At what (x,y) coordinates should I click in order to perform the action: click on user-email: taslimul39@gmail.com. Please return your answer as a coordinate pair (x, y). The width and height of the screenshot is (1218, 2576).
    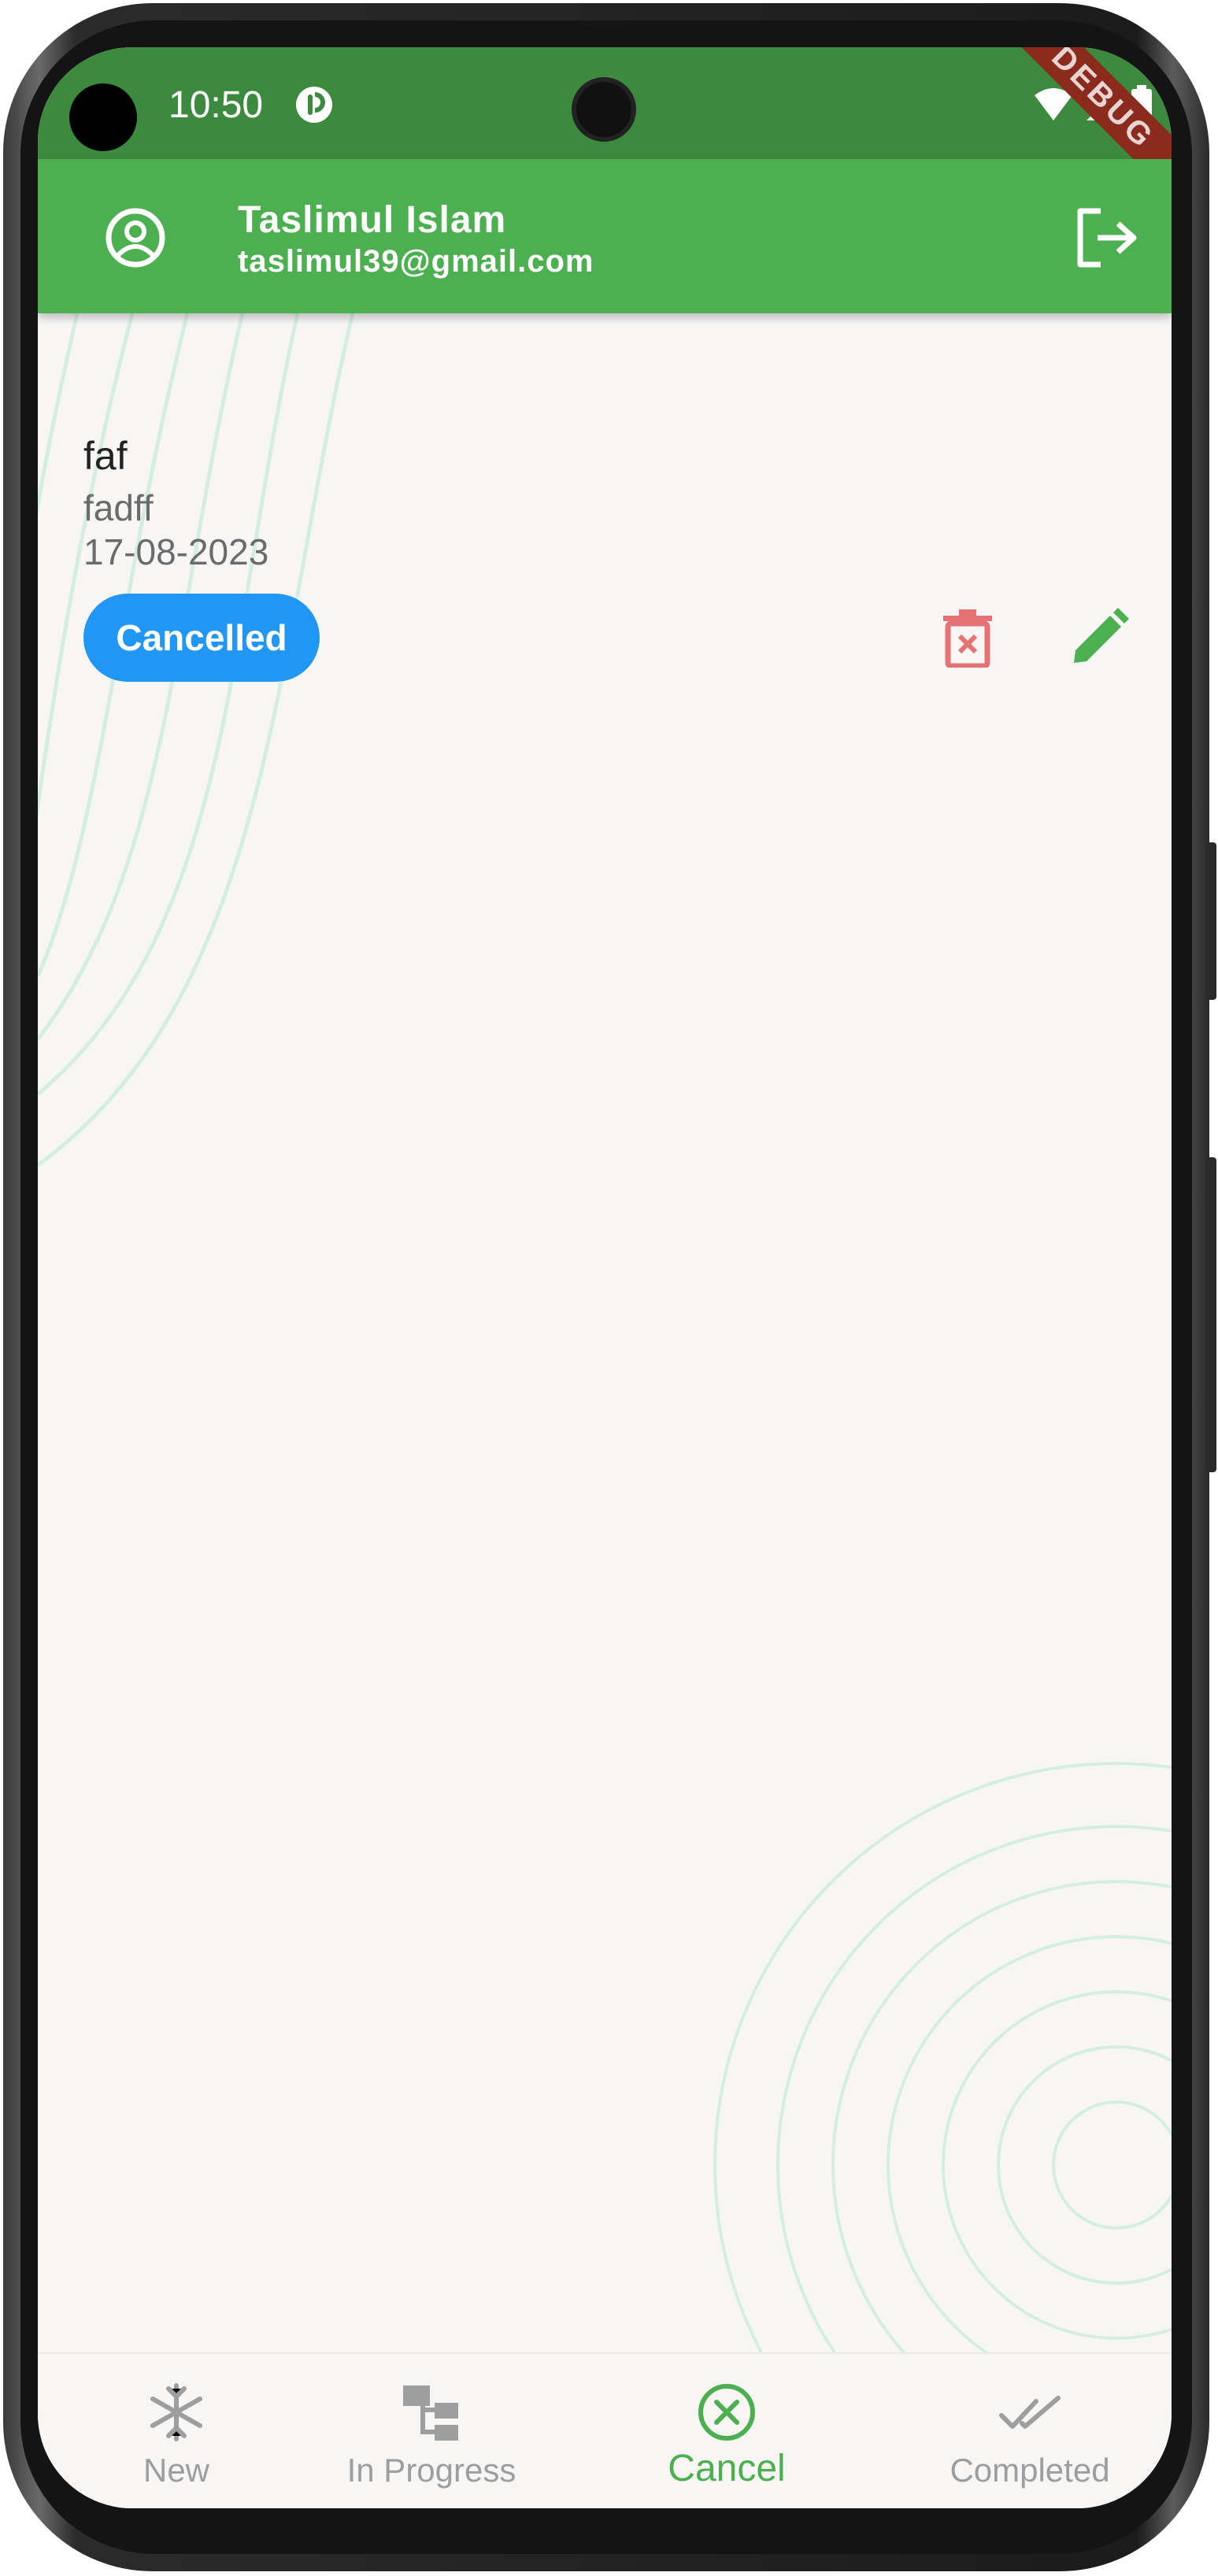
    Looking at the image, I should click on (416, 261).